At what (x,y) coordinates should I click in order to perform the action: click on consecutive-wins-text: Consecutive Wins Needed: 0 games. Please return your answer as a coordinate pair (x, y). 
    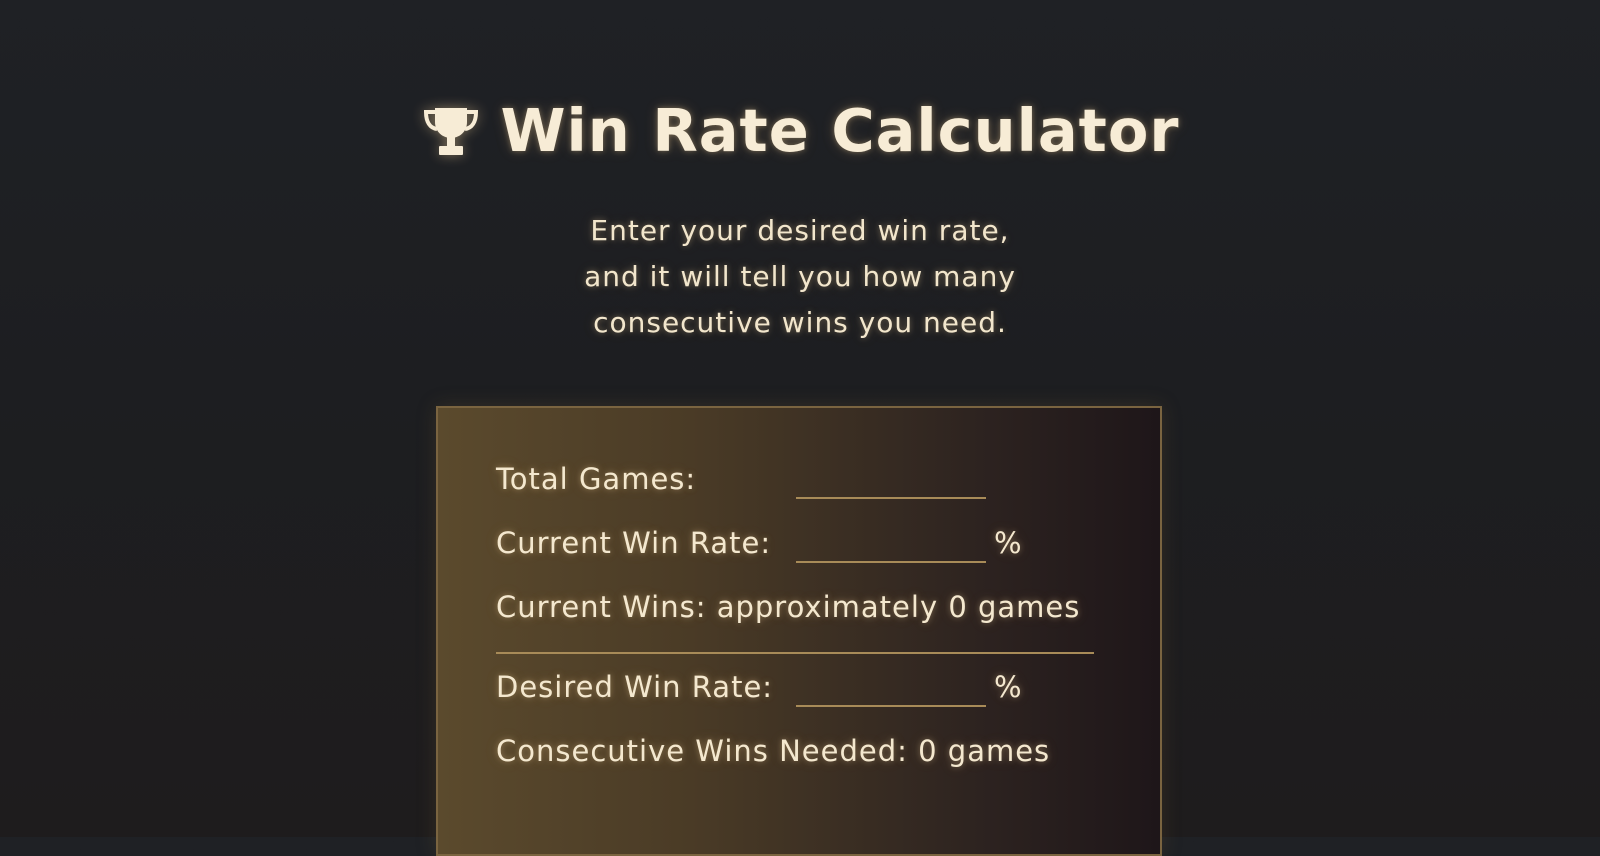
    Looking at the image, I should click on (773, 751).